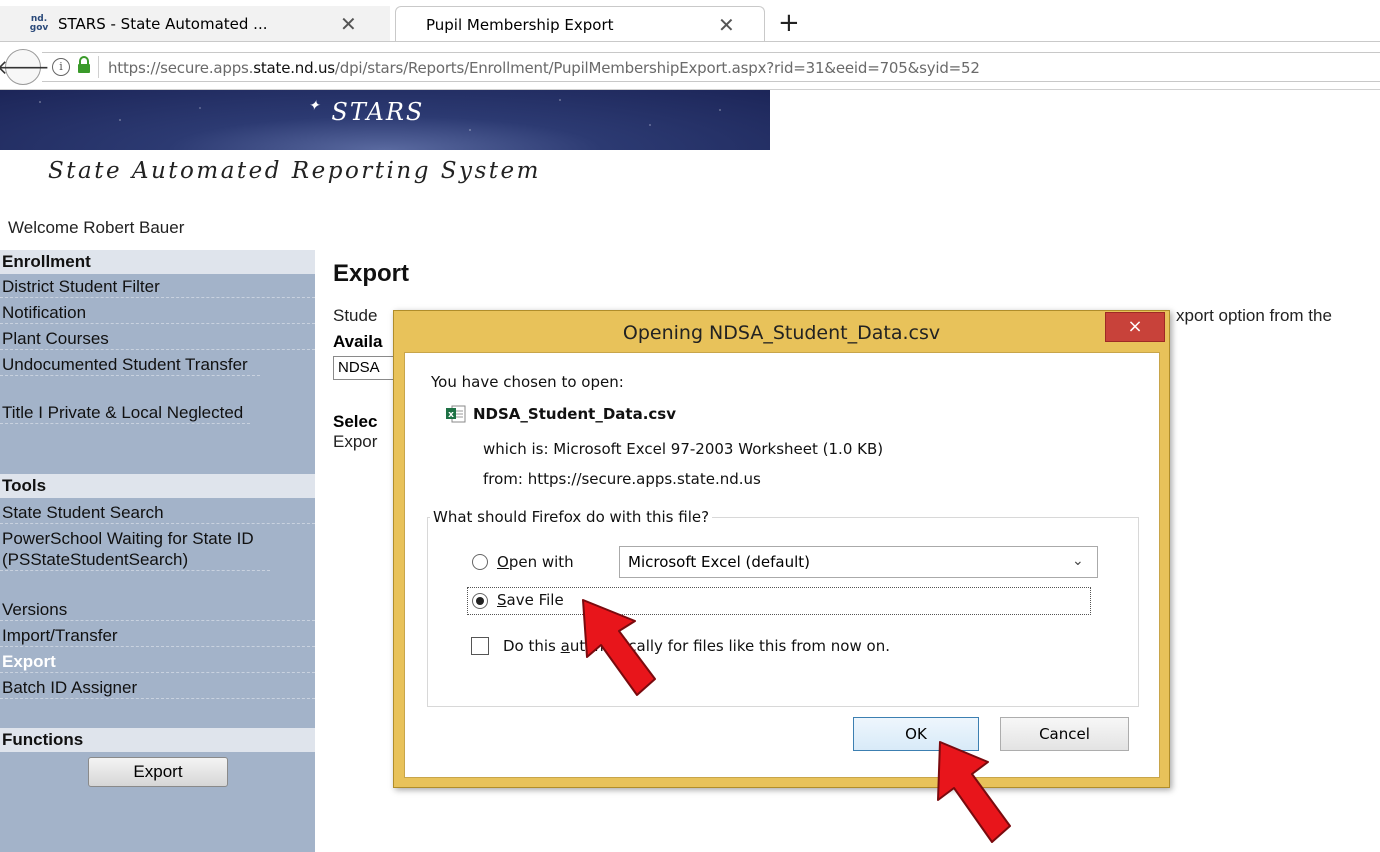 Image resolution: width=1380 pixels, height=852 pixels. What do you see at coordinates (158, 772) in the screenshot?
I see `export-button: Export` at bounding box center [158, 772].